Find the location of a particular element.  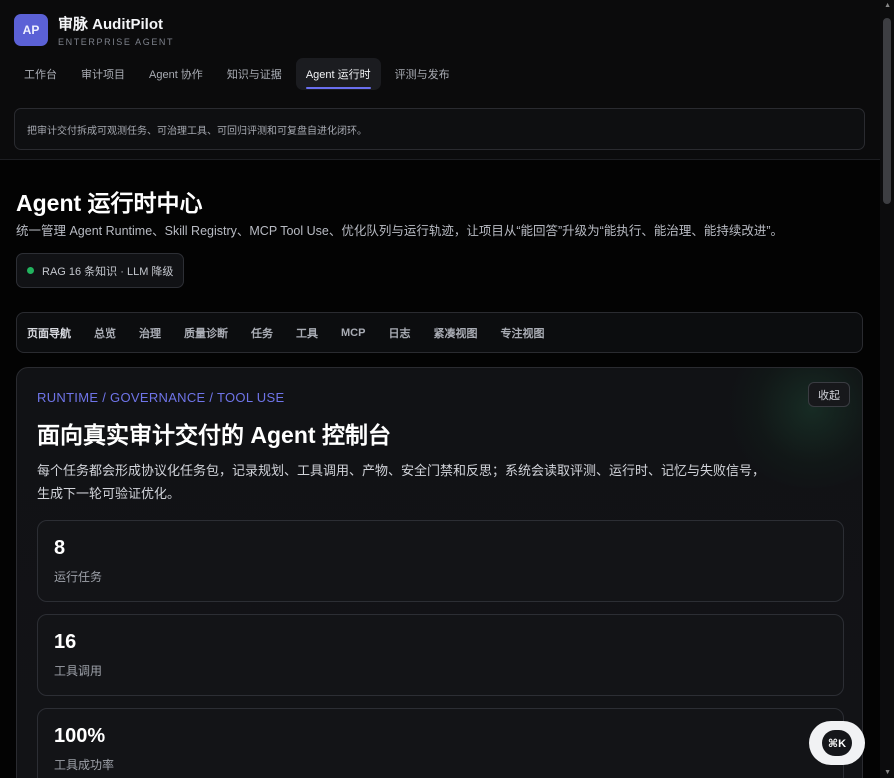

scroll-down-arrow-icon: ▼ is located at coordinates (887, 772).